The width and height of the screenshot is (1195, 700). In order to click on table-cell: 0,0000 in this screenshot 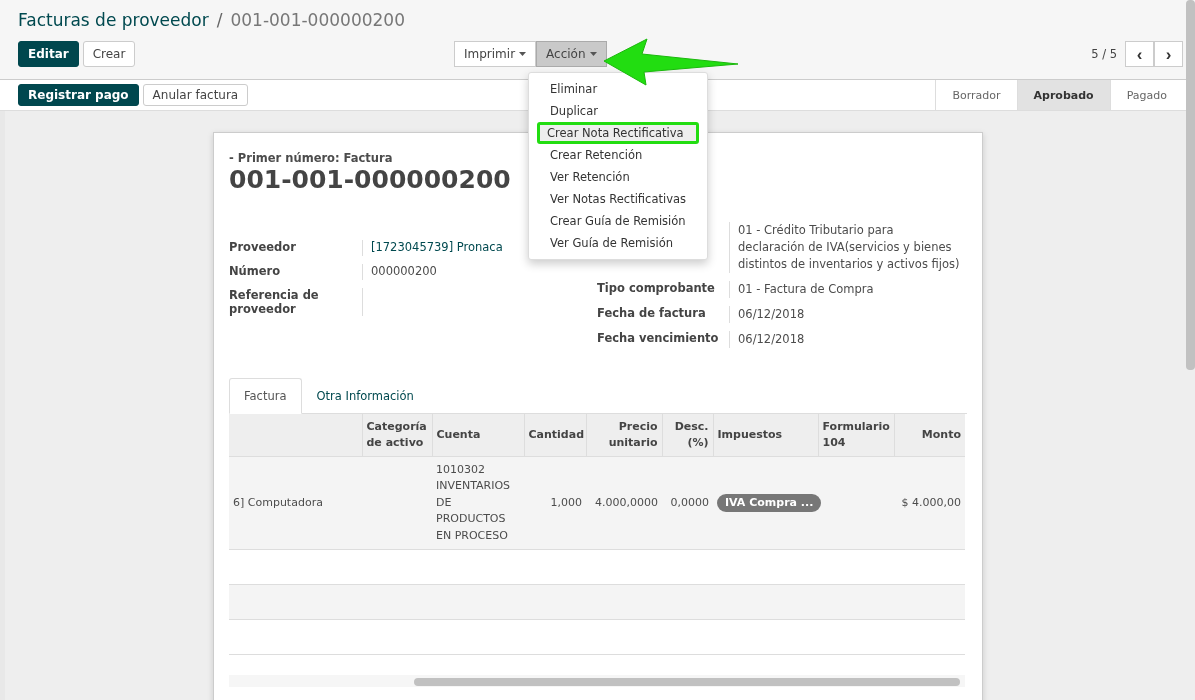, I will do `click(689, 502)`.